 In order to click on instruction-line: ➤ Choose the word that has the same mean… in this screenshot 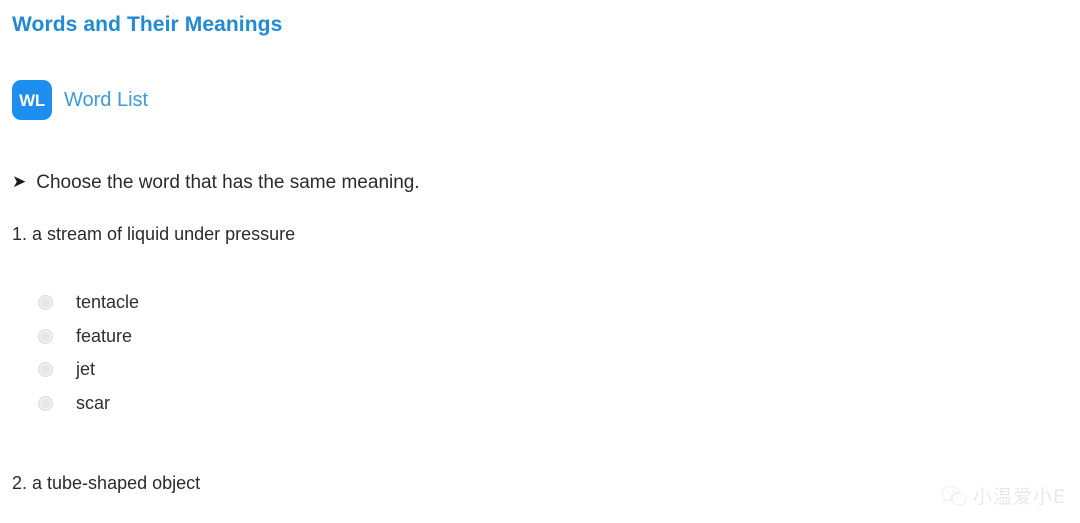, I will do `click(216, 183)`.